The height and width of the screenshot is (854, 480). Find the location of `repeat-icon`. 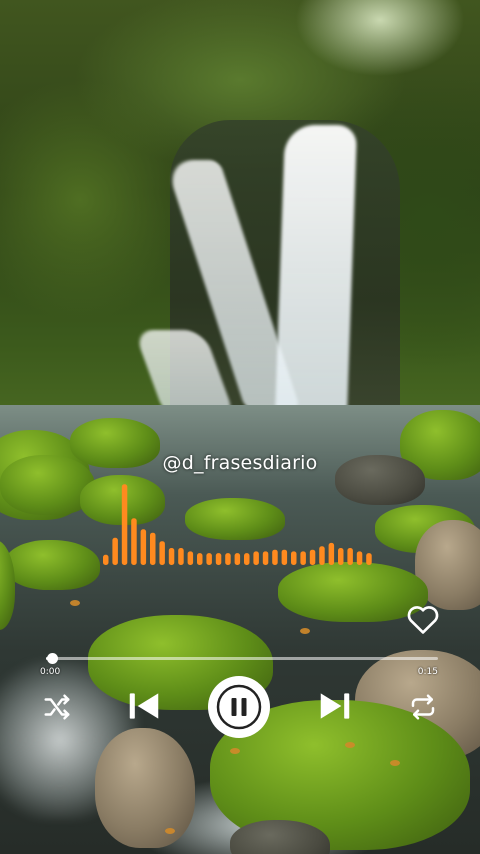

repeat-icon is located at coordinates (423, 707).